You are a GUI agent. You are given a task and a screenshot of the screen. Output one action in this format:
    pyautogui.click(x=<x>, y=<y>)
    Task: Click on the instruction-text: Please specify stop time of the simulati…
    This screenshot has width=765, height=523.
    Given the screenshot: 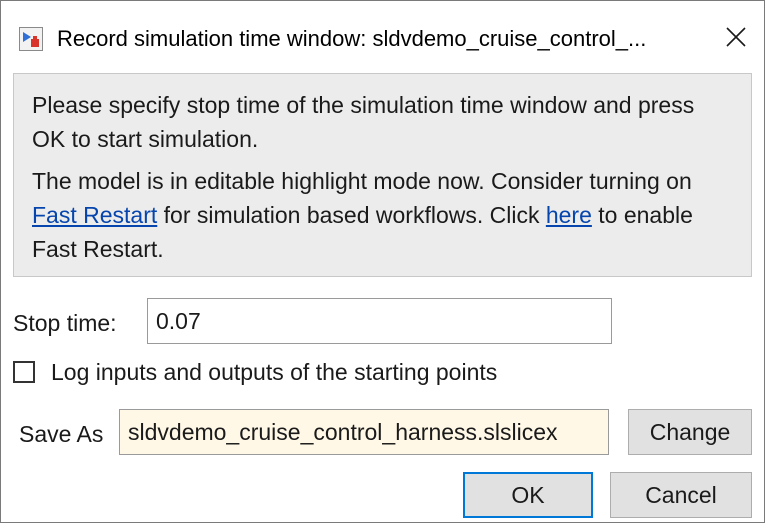 What is the action you would take?
    pyautogui.click(x=363, y=122)
    